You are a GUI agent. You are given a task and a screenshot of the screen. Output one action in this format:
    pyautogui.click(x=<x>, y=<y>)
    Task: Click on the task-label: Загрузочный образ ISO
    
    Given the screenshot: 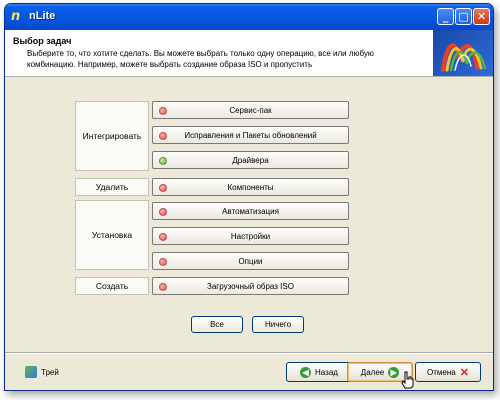 What is the action you would take?
    pyautogui.click(x=250, y=286)
    